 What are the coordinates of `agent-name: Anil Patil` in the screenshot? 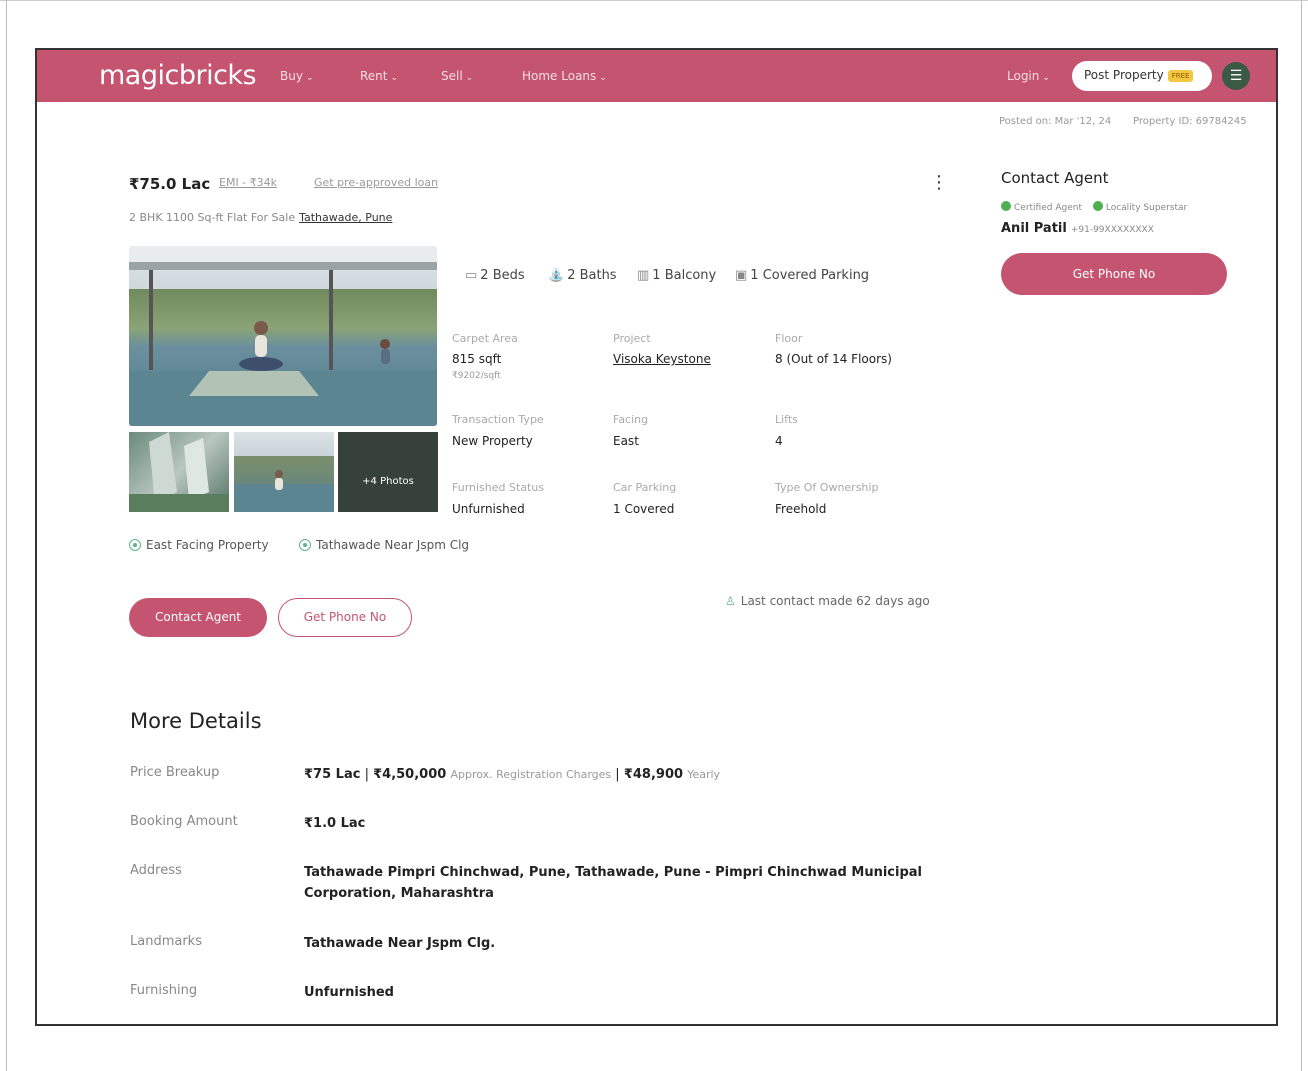 It's located at (1034, 228).